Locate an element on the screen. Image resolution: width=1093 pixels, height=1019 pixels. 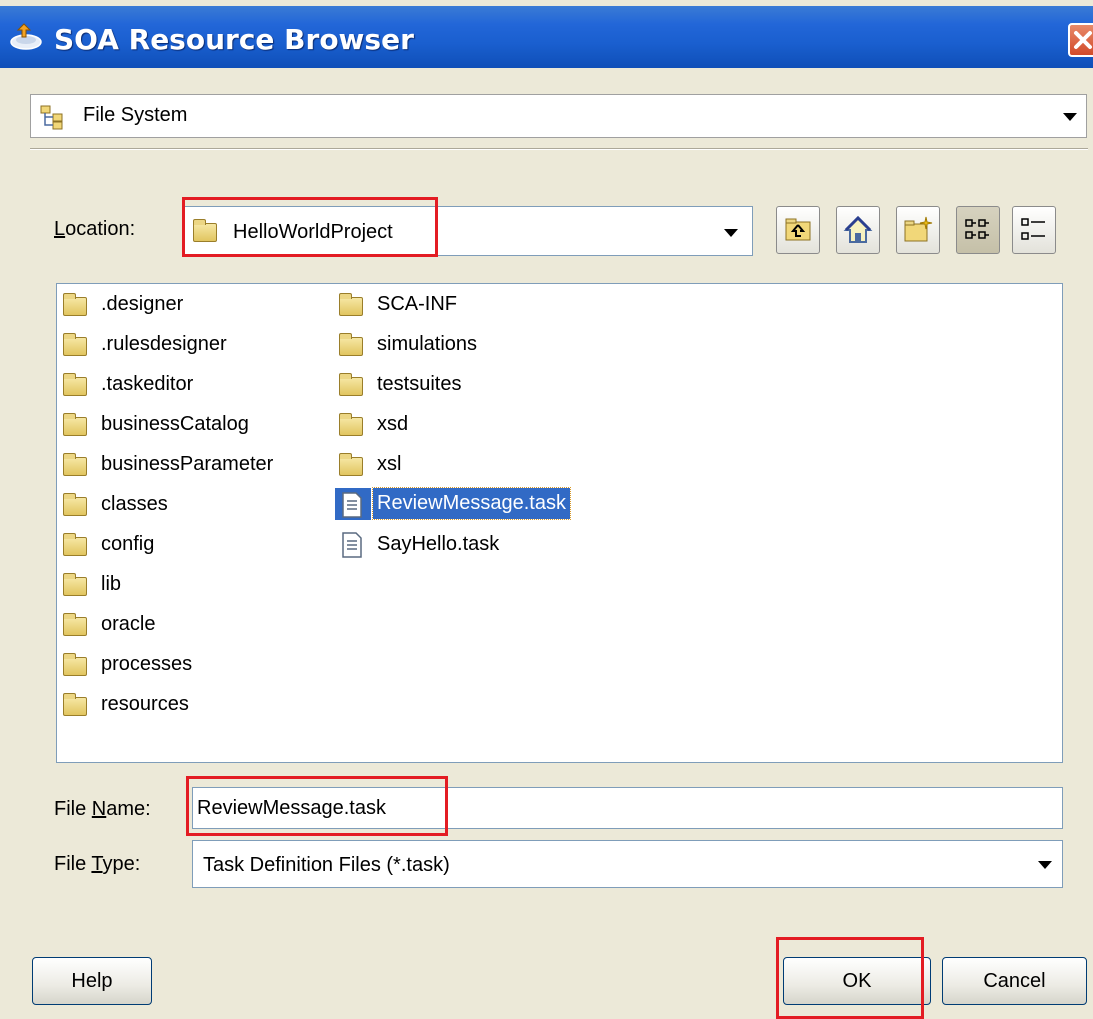
up-folder-button is located at coordinates (798, 230).